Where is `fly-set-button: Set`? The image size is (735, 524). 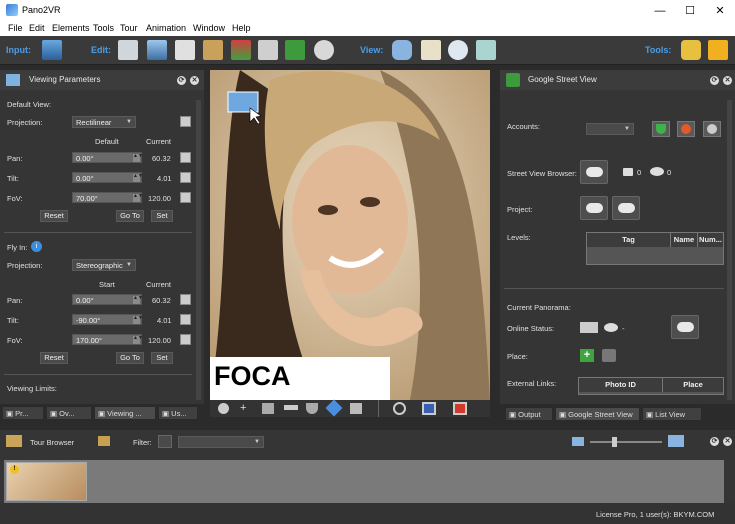 fly-set-button: Set is located at coordinates (162, 358).